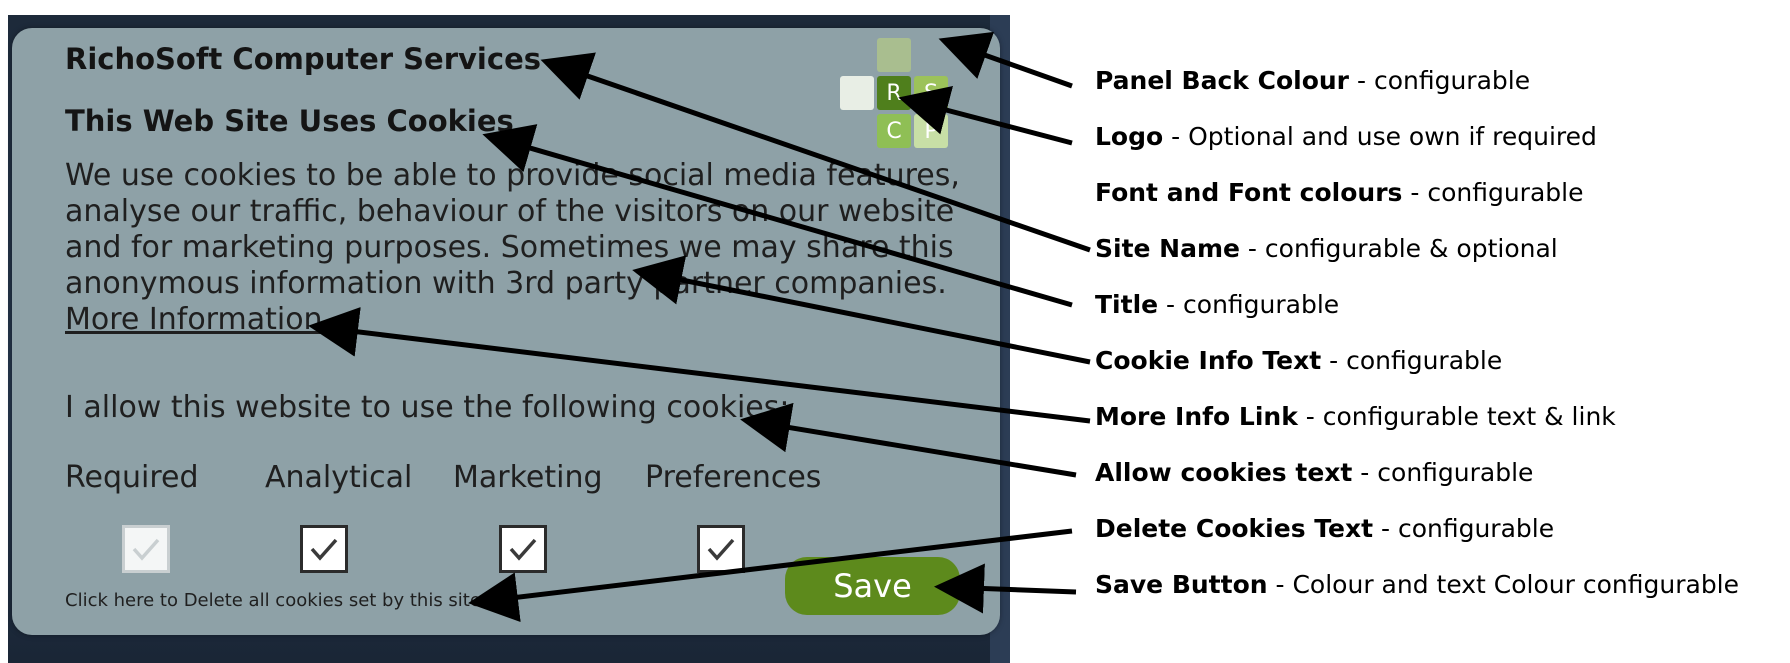  Describe the element at coordinates (777, 216) in the screenshot. I see `arrow-title` at that location.